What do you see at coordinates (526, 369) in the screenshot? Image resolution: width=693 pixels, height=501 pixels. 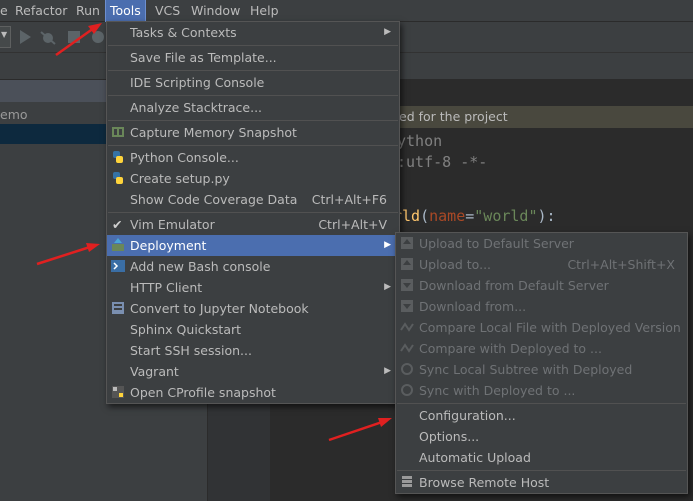 I see `menu-item-label: Sync Local Subtree with Deployed` at bounding box center [526, 369].